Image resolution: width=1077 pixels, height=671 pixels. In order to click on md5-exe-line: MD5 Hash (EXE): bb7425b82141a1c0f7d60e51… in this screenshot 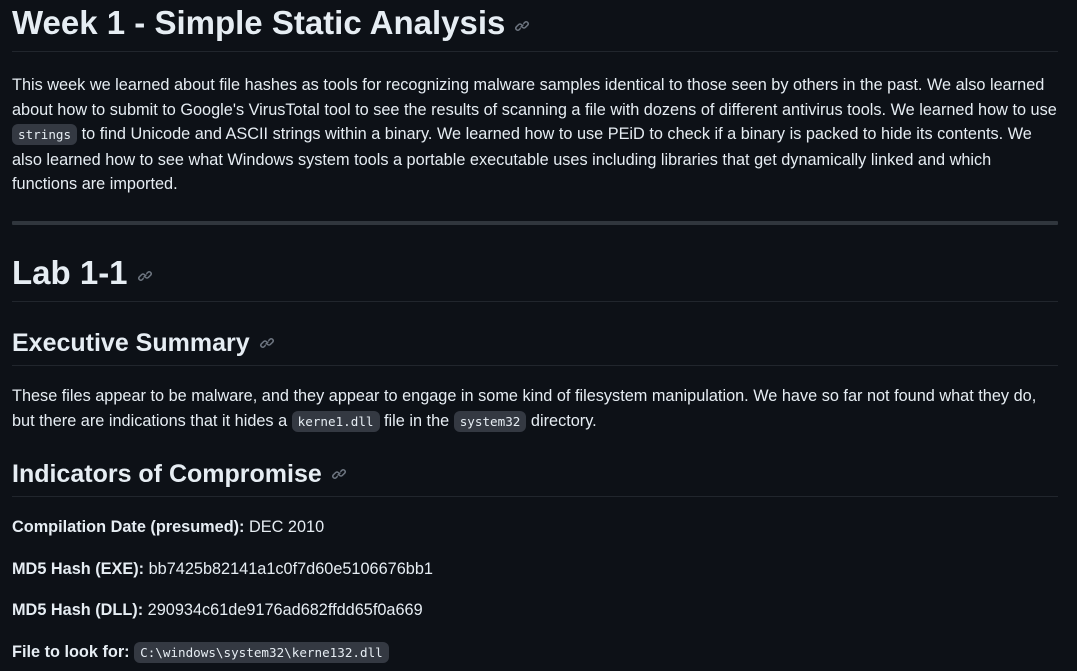, I will do `click(535, 569)`.